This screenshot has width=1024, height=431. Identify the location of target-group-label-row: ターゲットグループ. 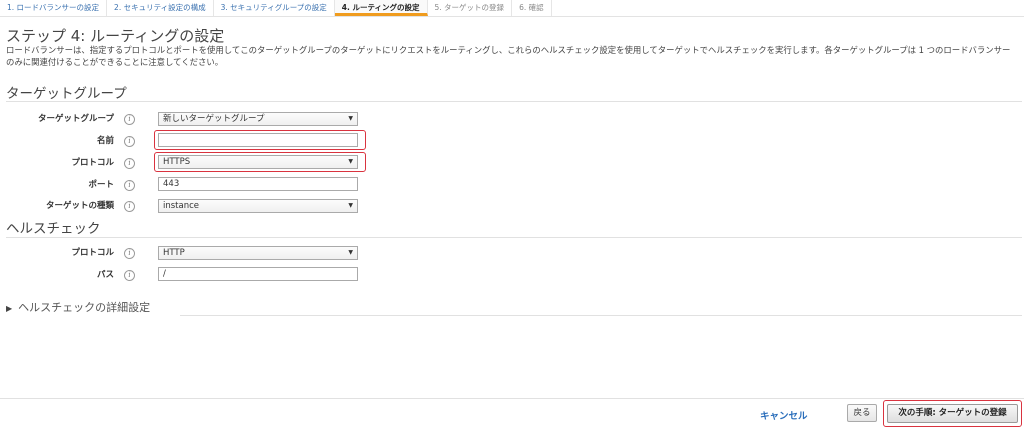
(57, 119).